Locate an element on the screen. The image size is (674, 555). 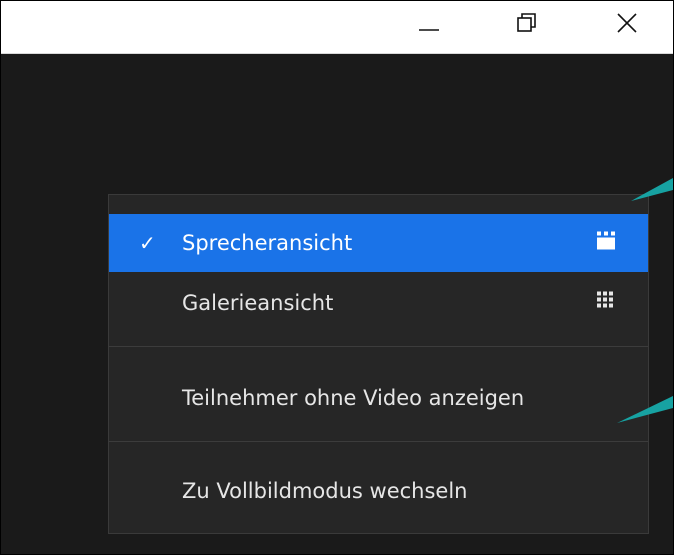
menu-item-label: Zu Vollbildmodus wechseln is located at coordinates (325, 491).